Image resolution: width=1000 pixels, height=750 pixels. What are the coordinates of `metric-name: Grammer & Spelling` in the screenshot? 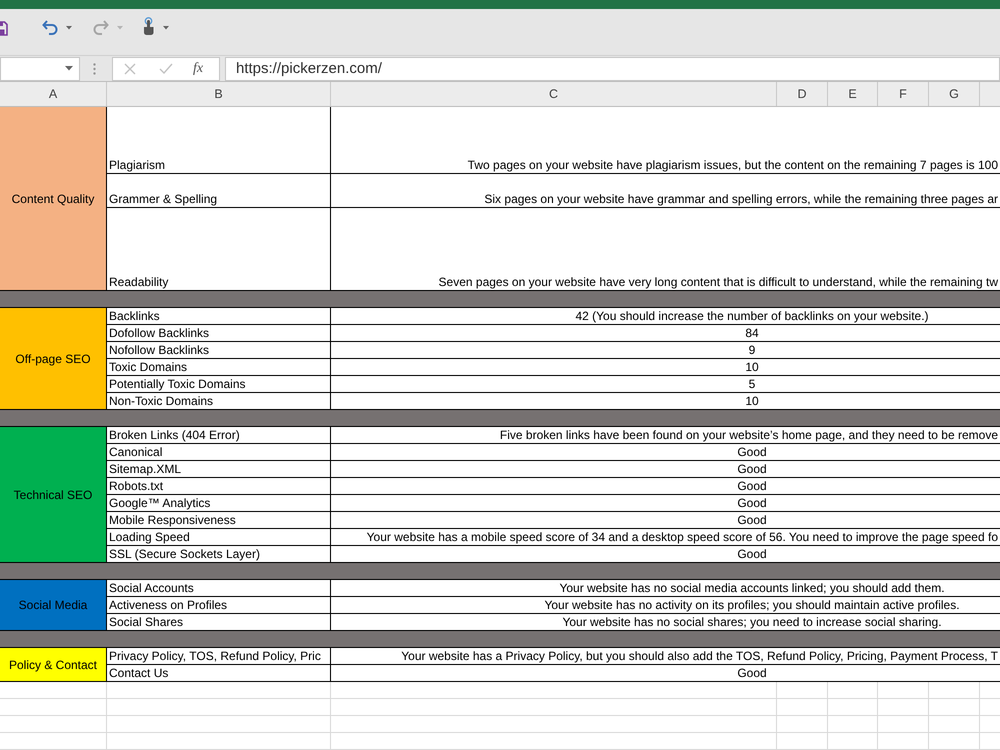 It's located at (163, 199).